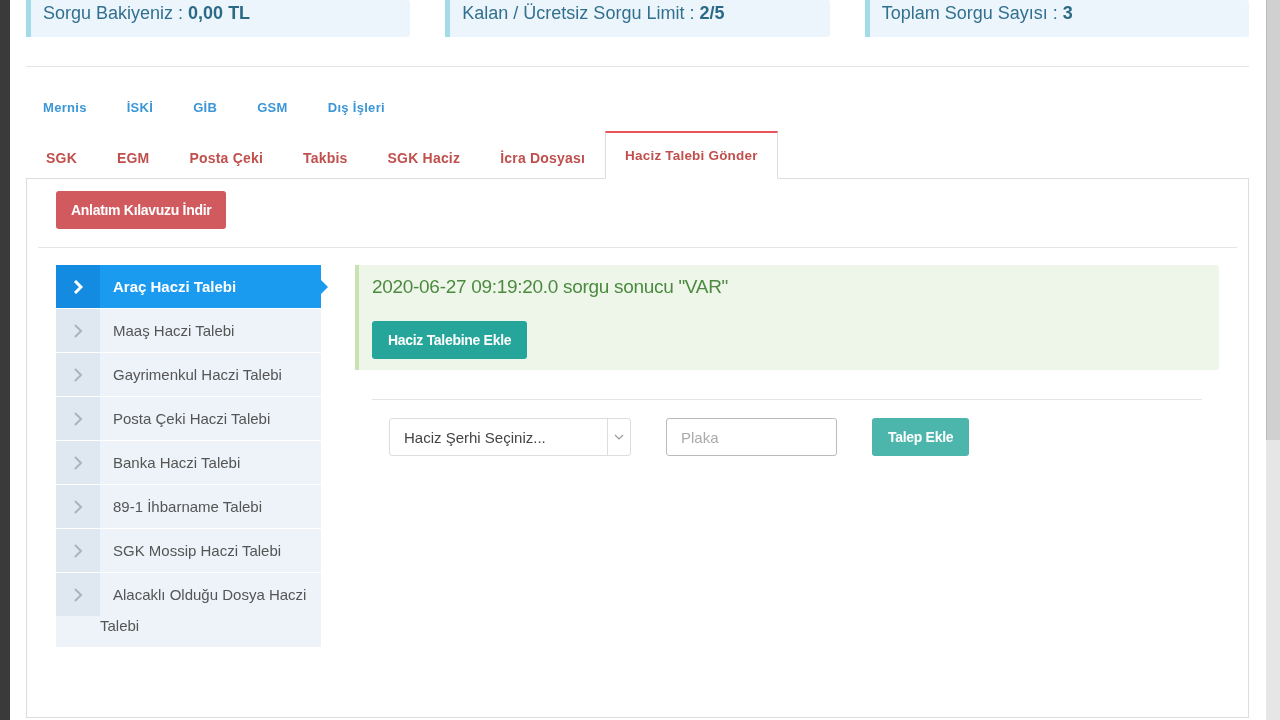 This screenshot has width=1280, height=720. I want to click on tab: Haciz Talebi Gönder, so click(691, 155).